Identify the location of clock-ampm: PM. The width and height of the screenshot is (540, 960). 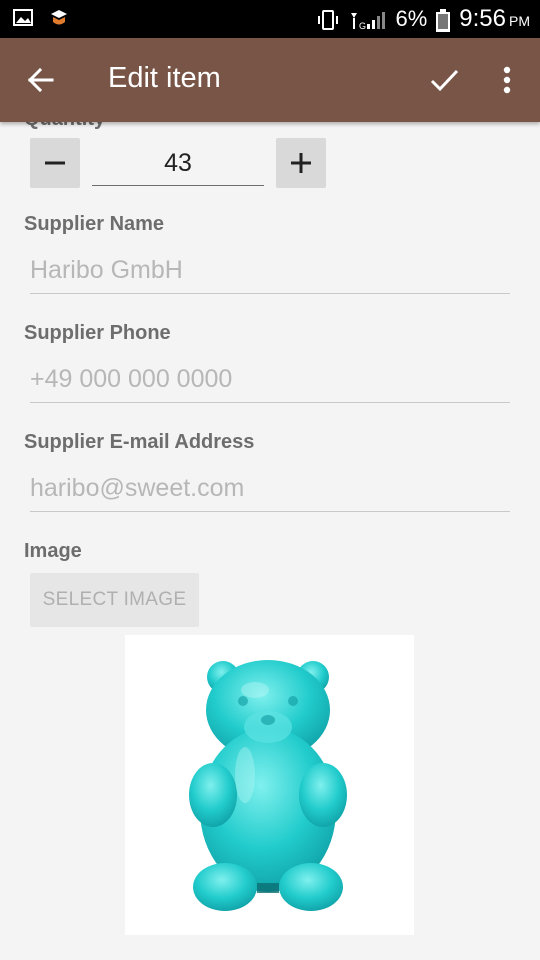
(519, 21).